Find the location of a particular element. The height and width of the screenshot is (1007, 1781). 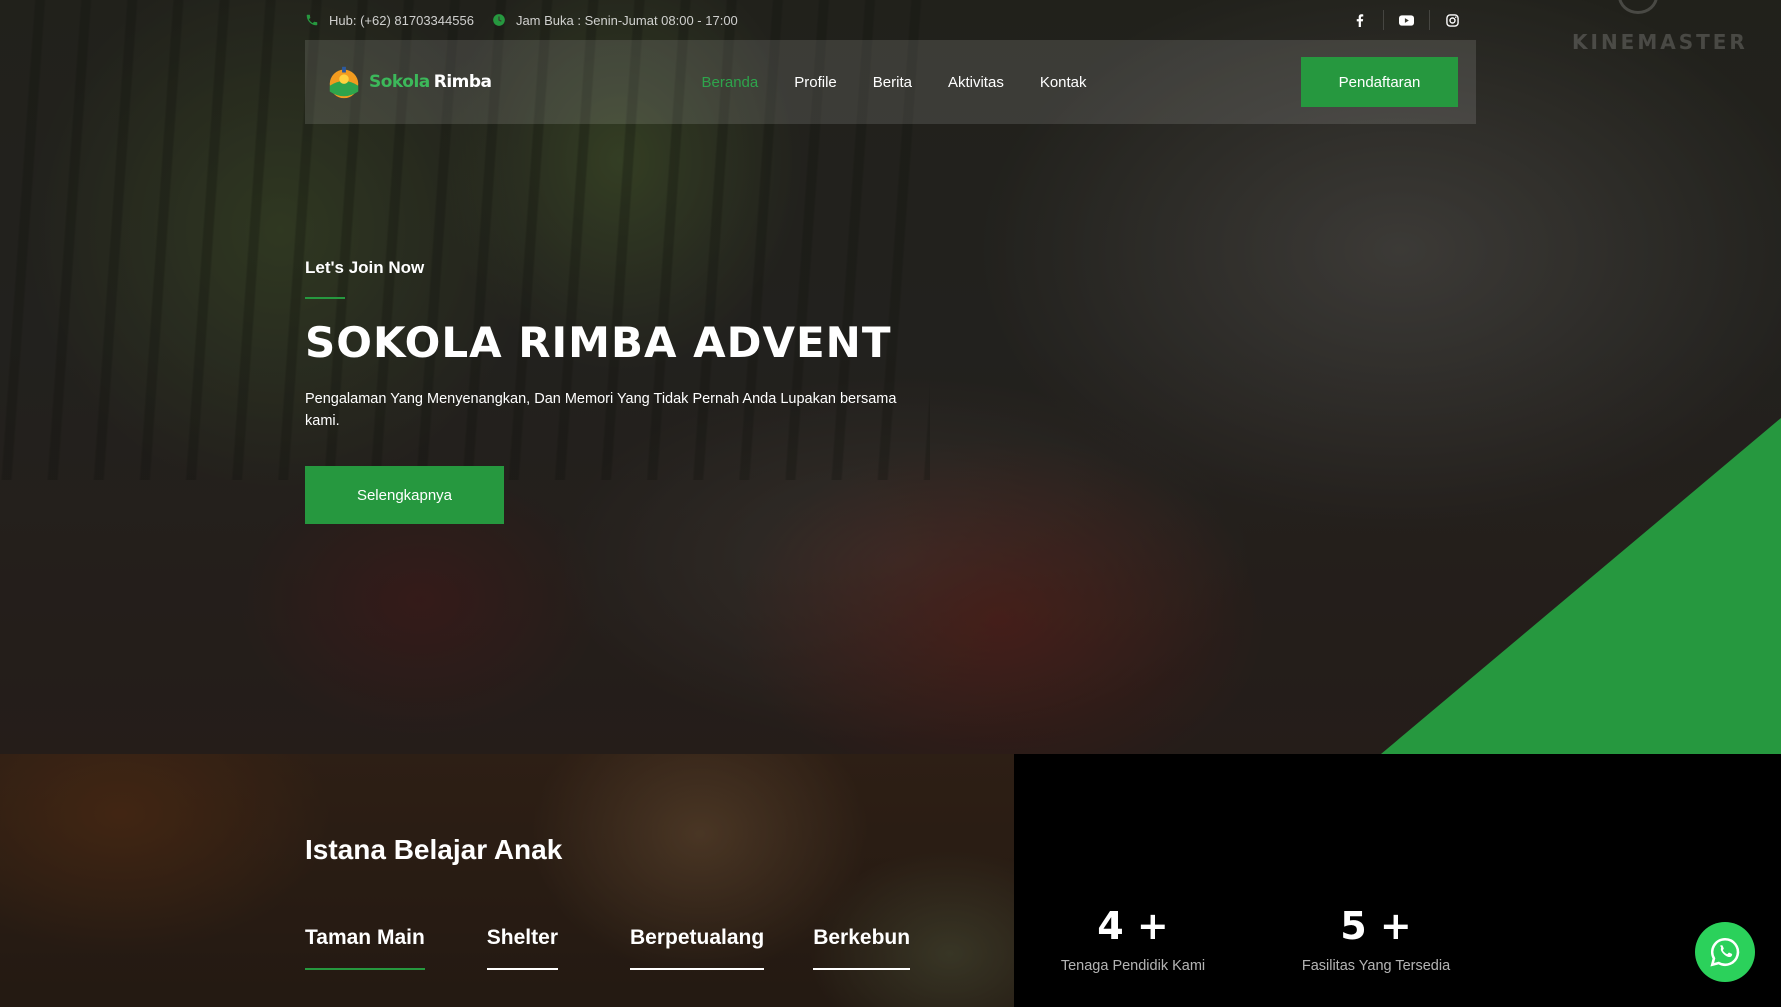

nav-menu: Beranda Profile Berita Aktivitas Kontak is located at coordinates (912, 82).